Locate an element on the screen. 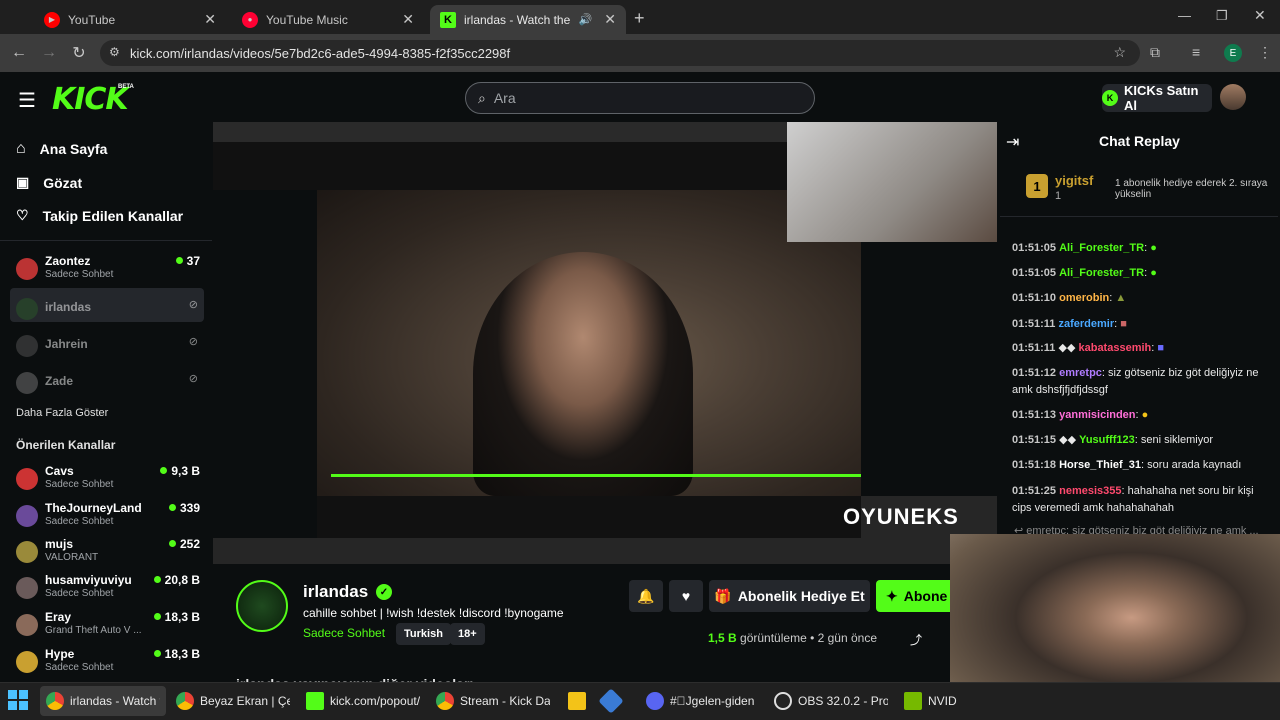 Image resolution: width=1280 pixels, height=720 pixels. view-stats: 1,5 B görüntüleme • 2 gün önce is located at coordinates (793, 638).